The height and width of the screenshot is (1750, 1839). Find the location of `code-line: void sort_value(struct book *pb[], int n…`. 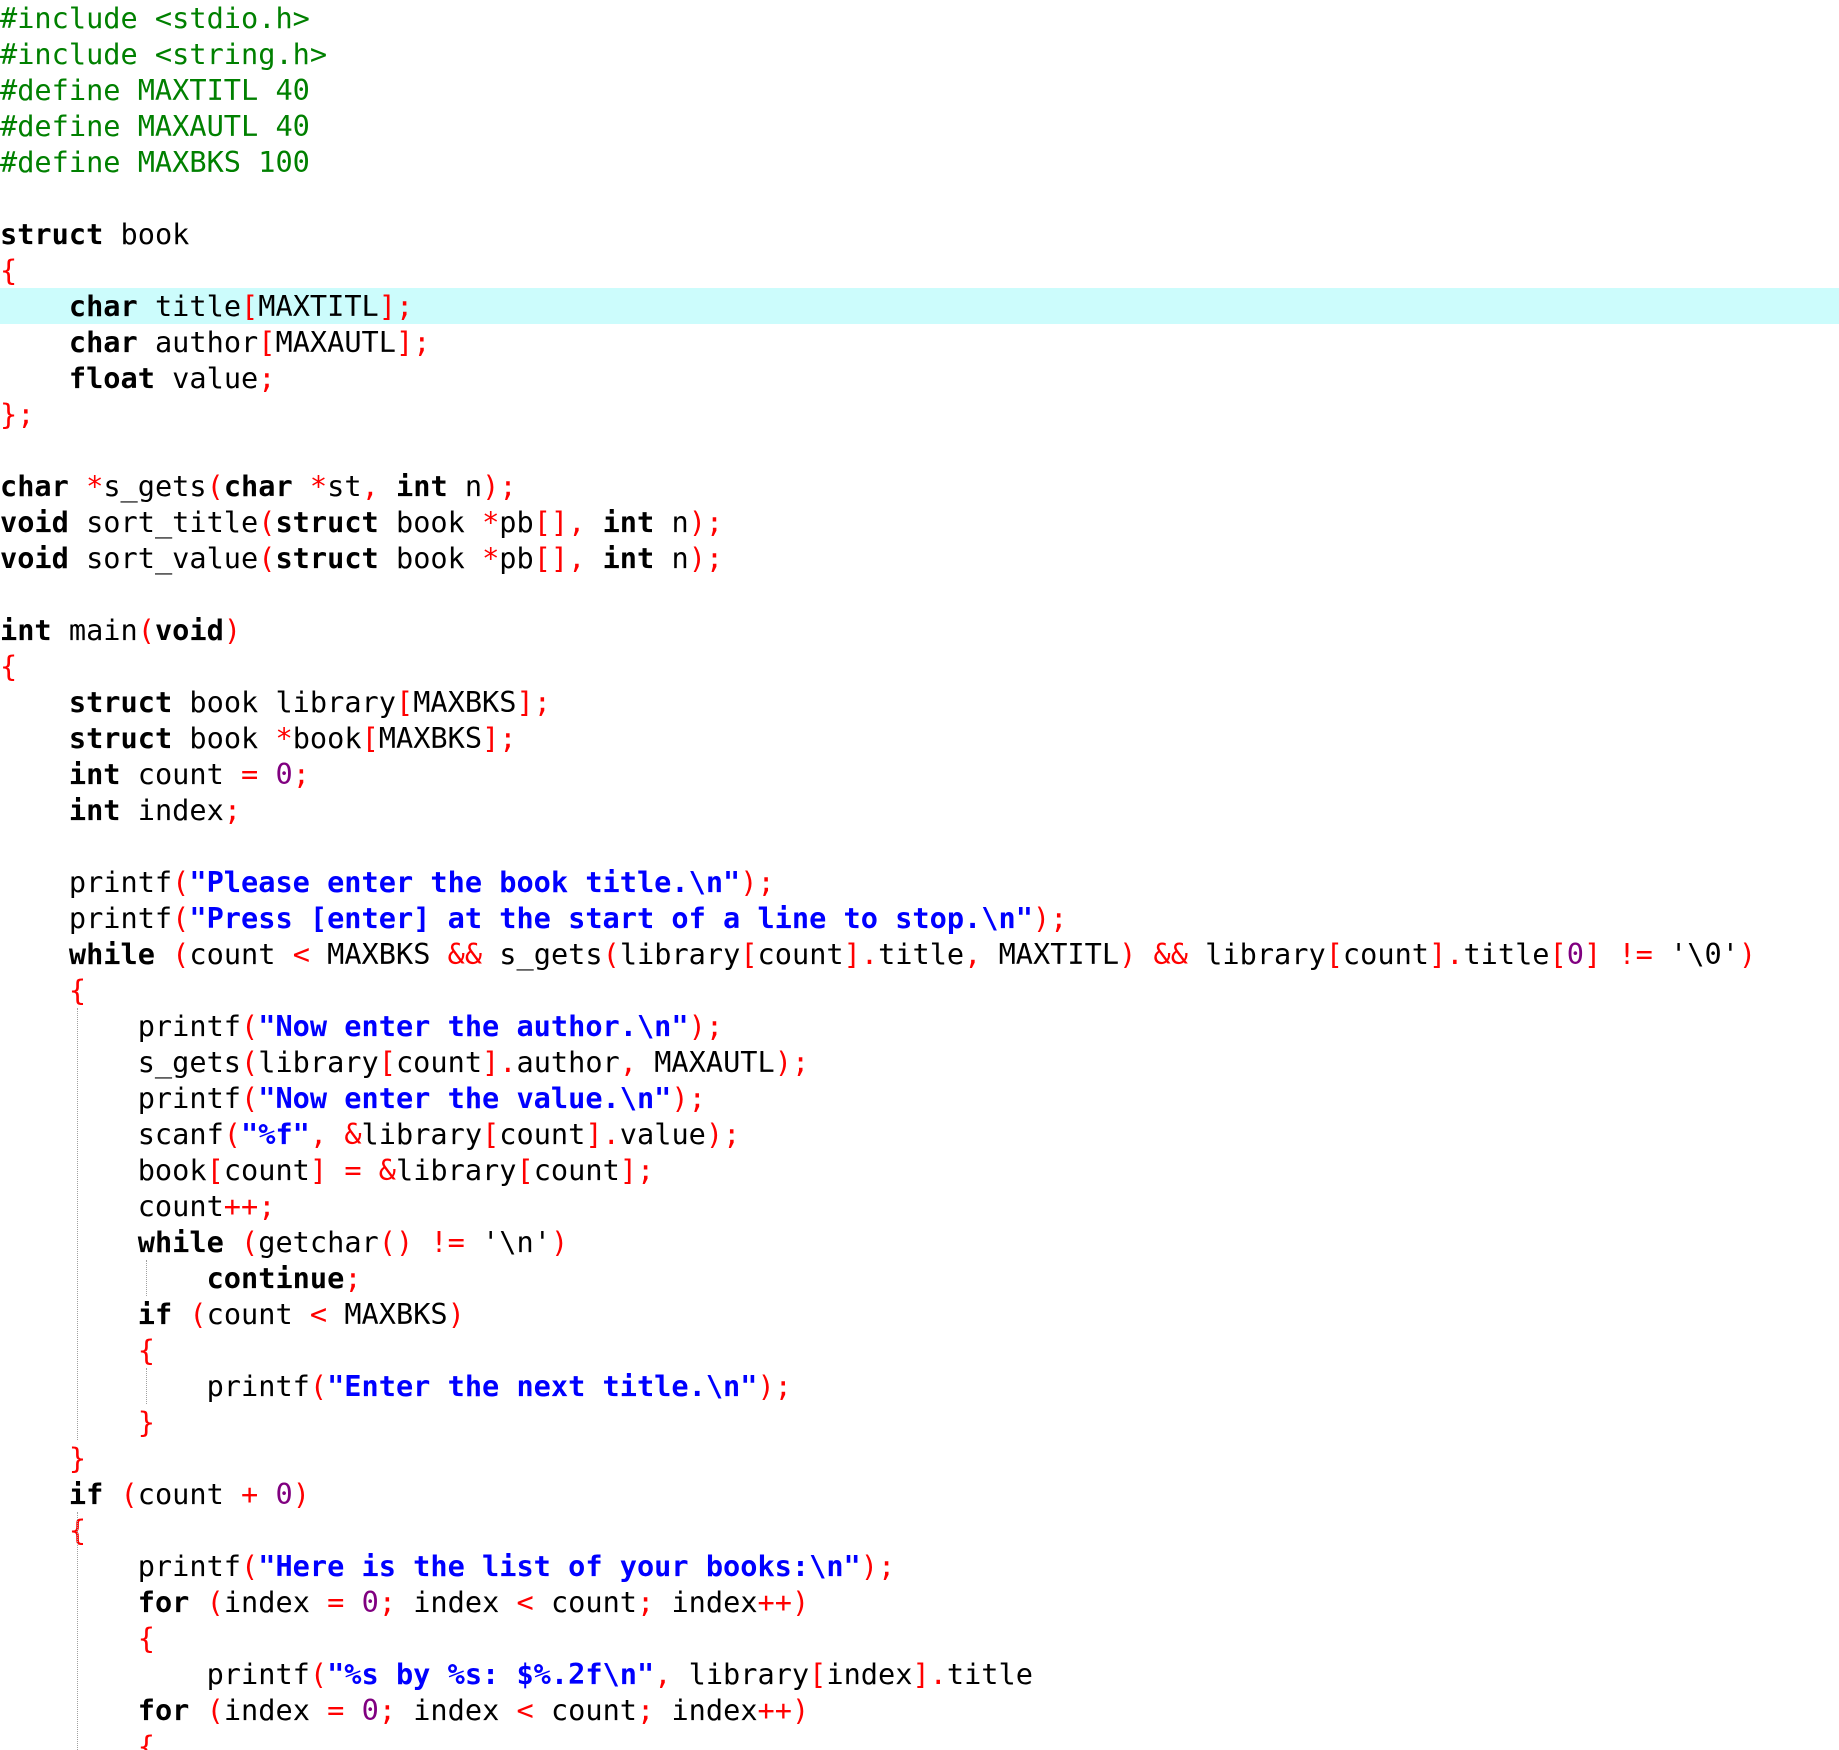

code-line: void sort_value(struct book *pb[], int n… is located at coordinates (919, 558).